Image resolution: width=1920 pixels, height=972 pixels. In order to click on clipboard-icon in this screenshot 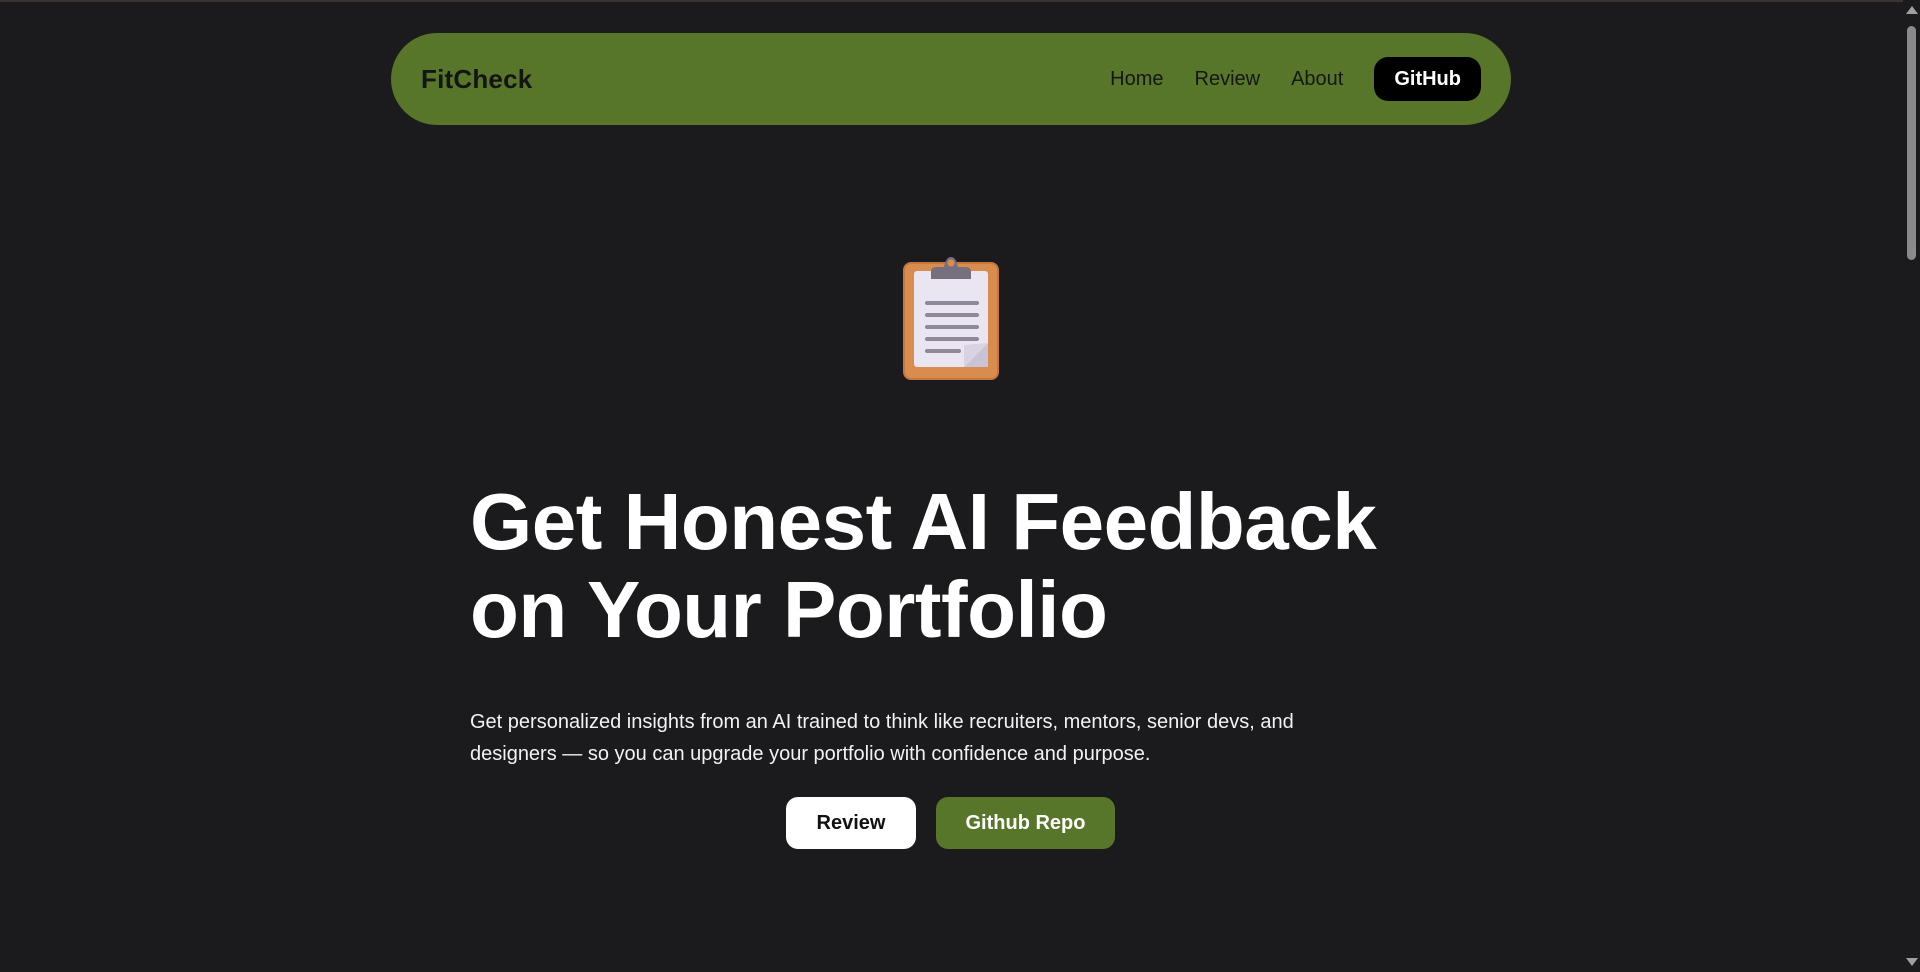, I will do `click(951, 318)`.